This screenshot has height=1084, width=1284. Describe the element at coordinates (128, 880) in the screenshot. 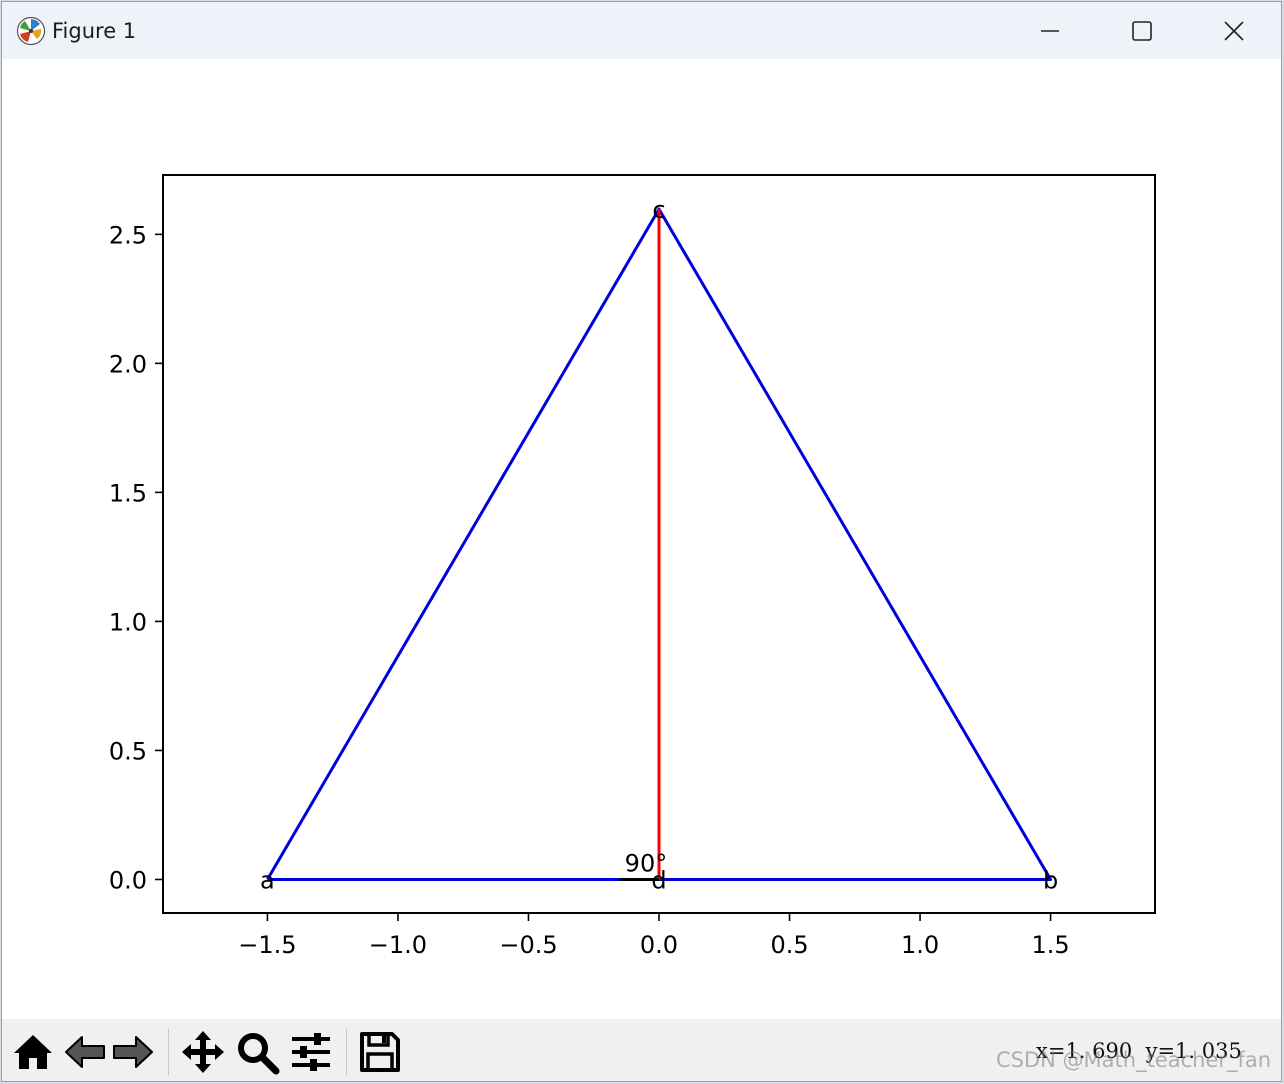

I see `y-tick-label: 0.0` at that location.